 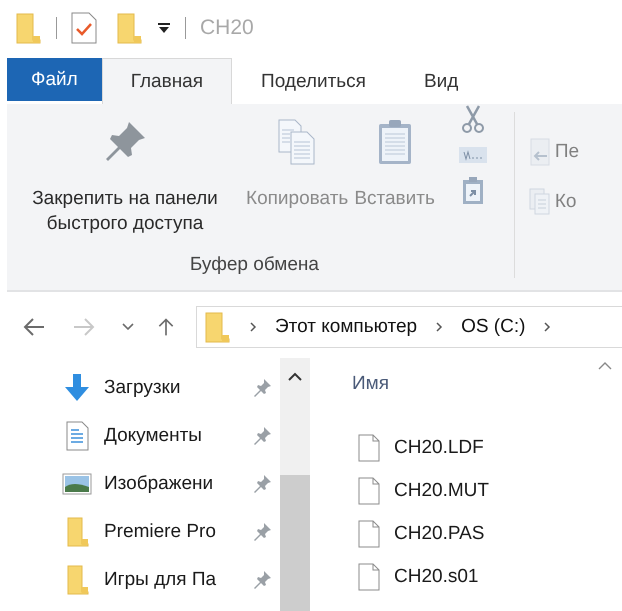 What do you see at coordinates (539, 152) in the screenshot?
I see `move-to-icon` at bounding box center [539, 152].